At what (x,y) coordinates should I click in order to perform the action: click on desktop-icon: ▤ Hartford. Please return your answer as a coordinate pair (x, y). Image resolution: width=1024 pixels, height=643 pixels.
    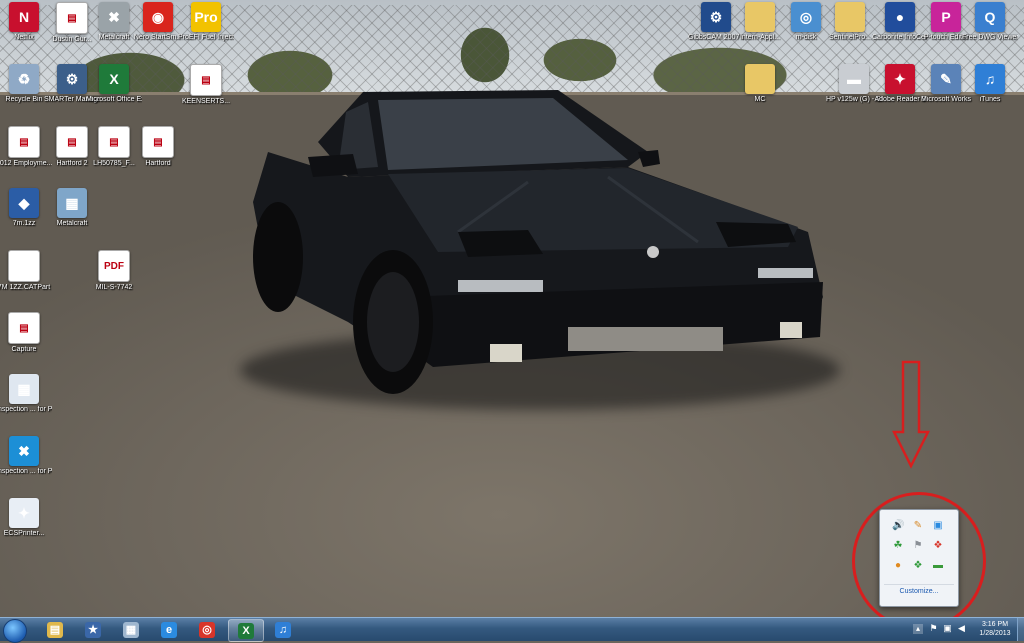
    Looking at the image, I should click on (158, 157).